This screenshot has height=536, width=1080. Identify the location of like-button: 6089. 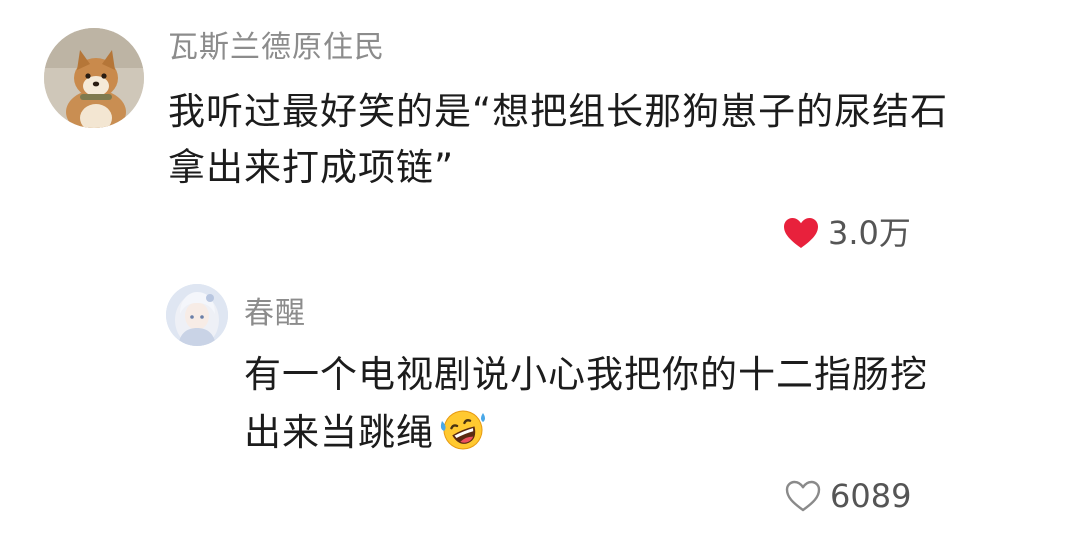
(847, 496).